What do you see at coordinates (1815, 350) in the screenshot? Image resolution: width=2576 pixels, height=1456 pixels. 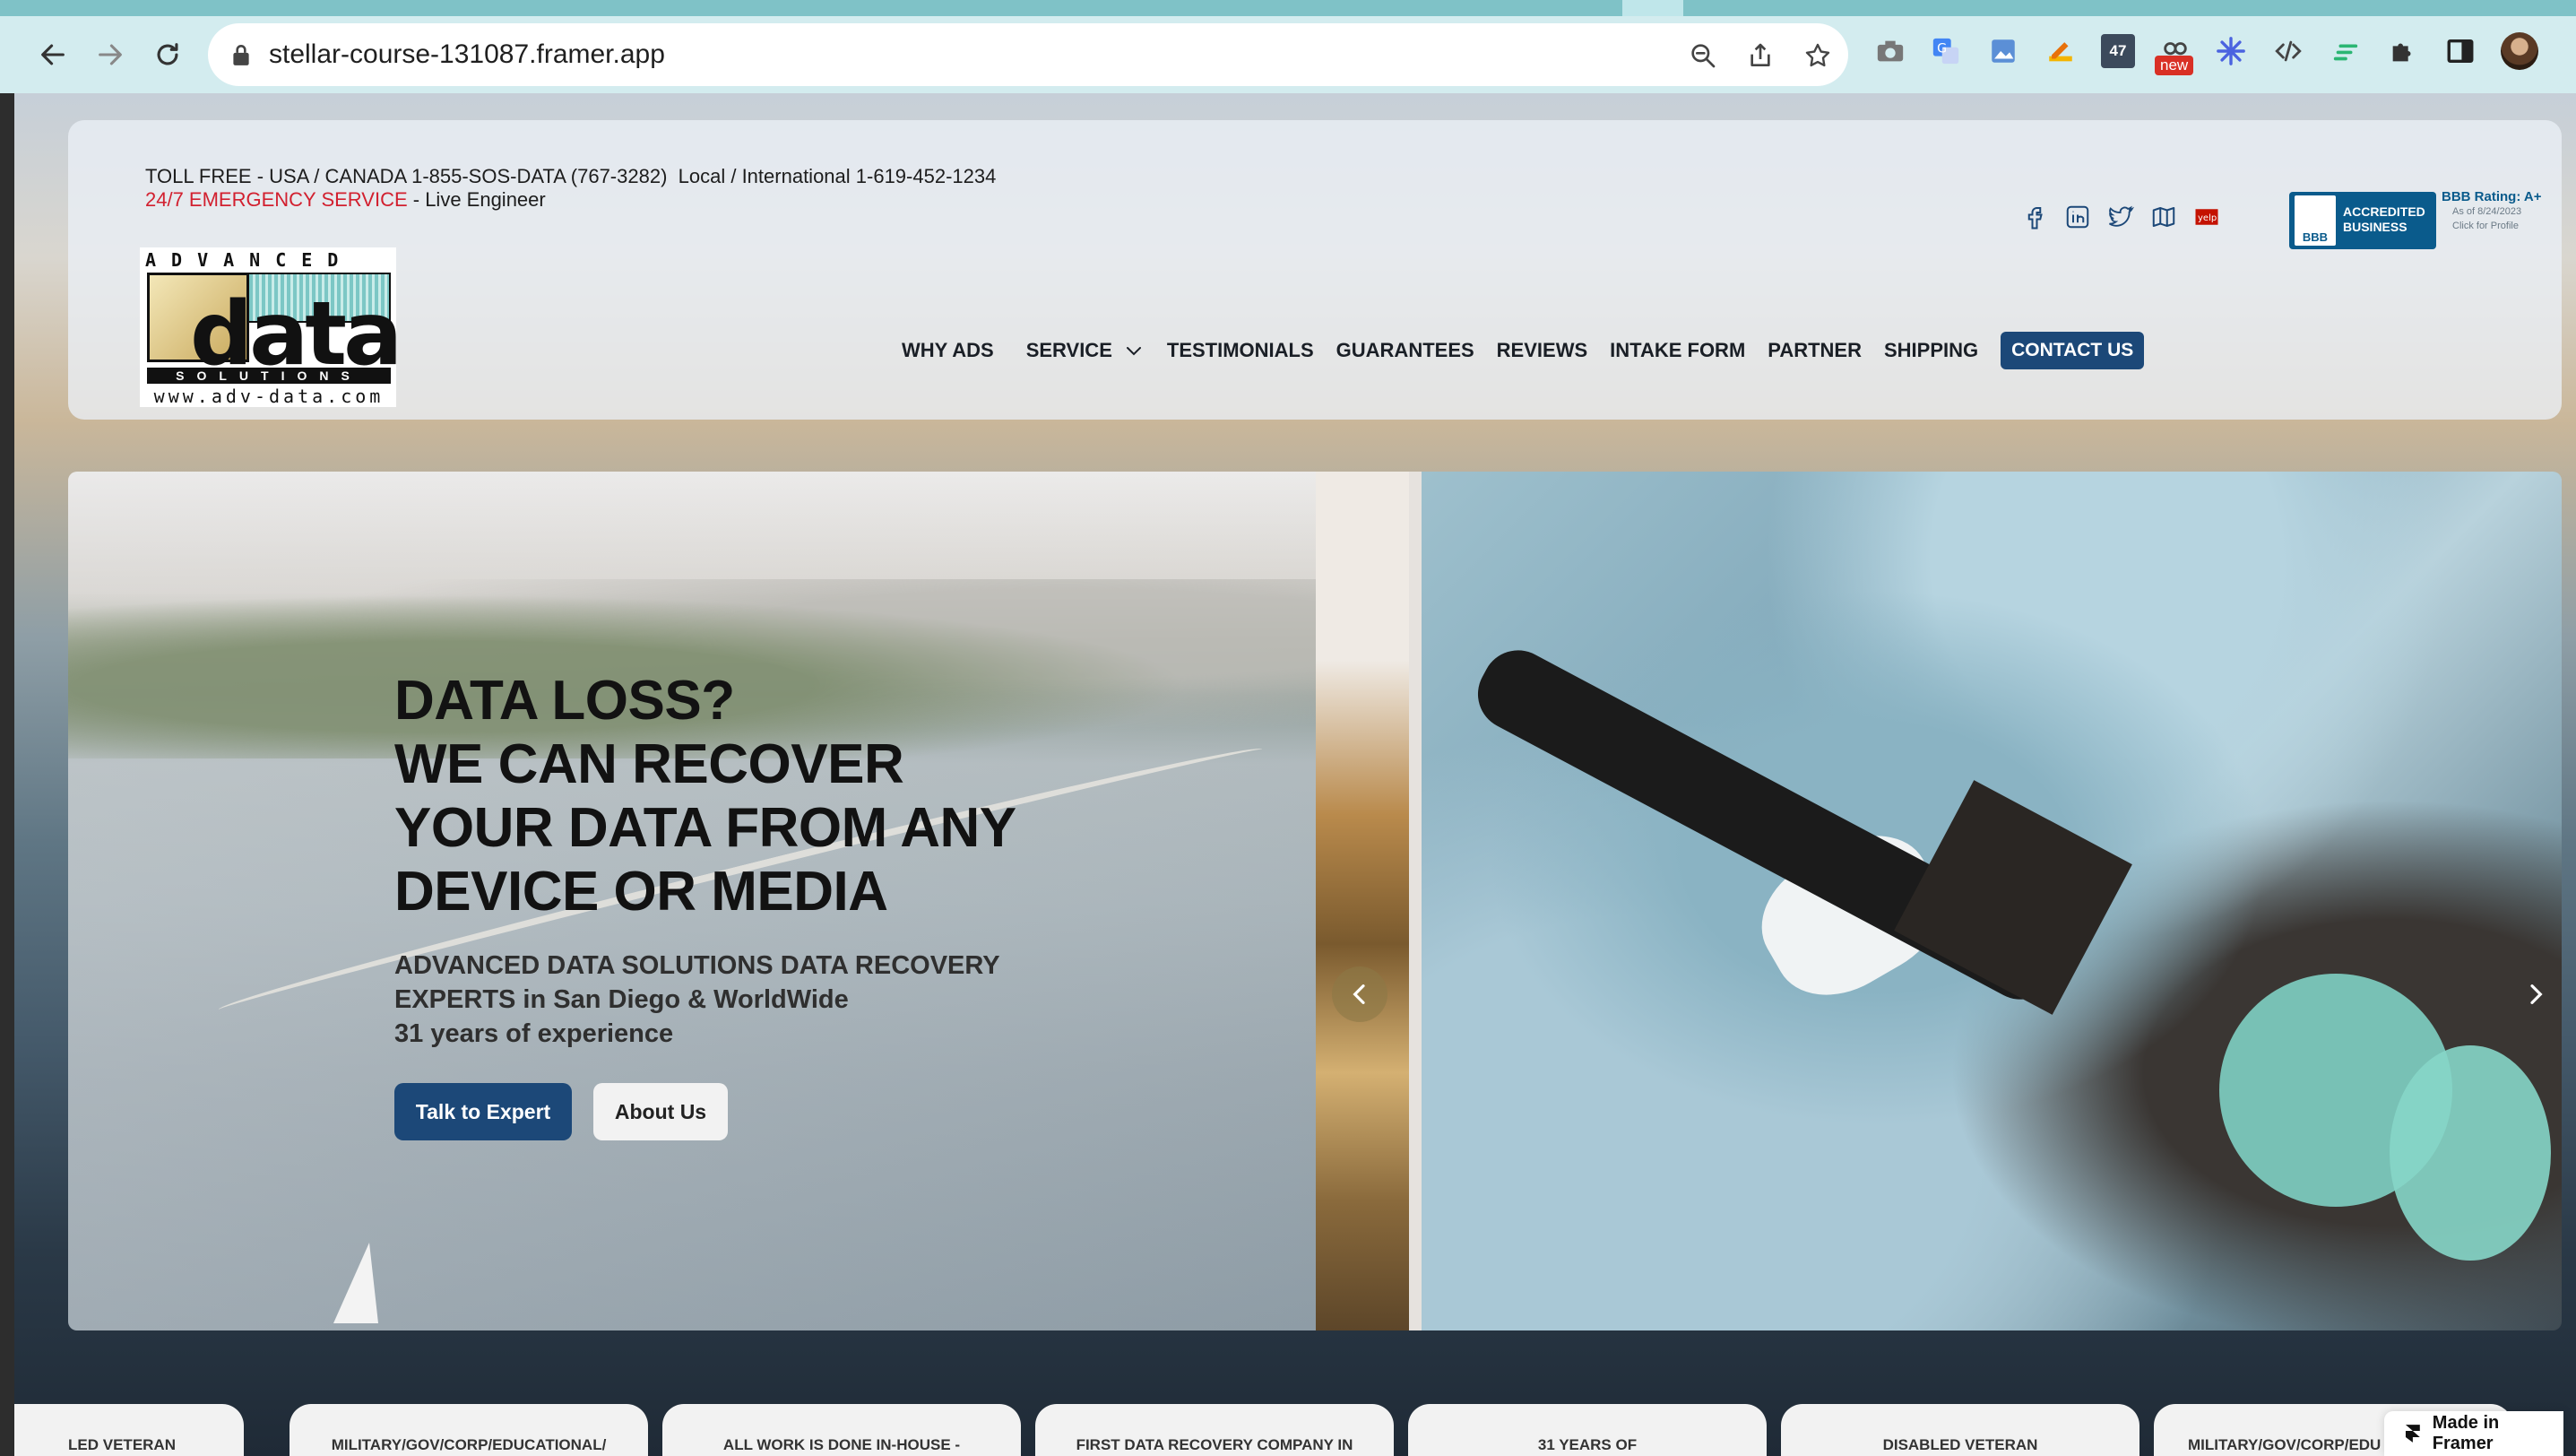 I see `nav-partner: PARTNER` at bounding box center [1815, 350].